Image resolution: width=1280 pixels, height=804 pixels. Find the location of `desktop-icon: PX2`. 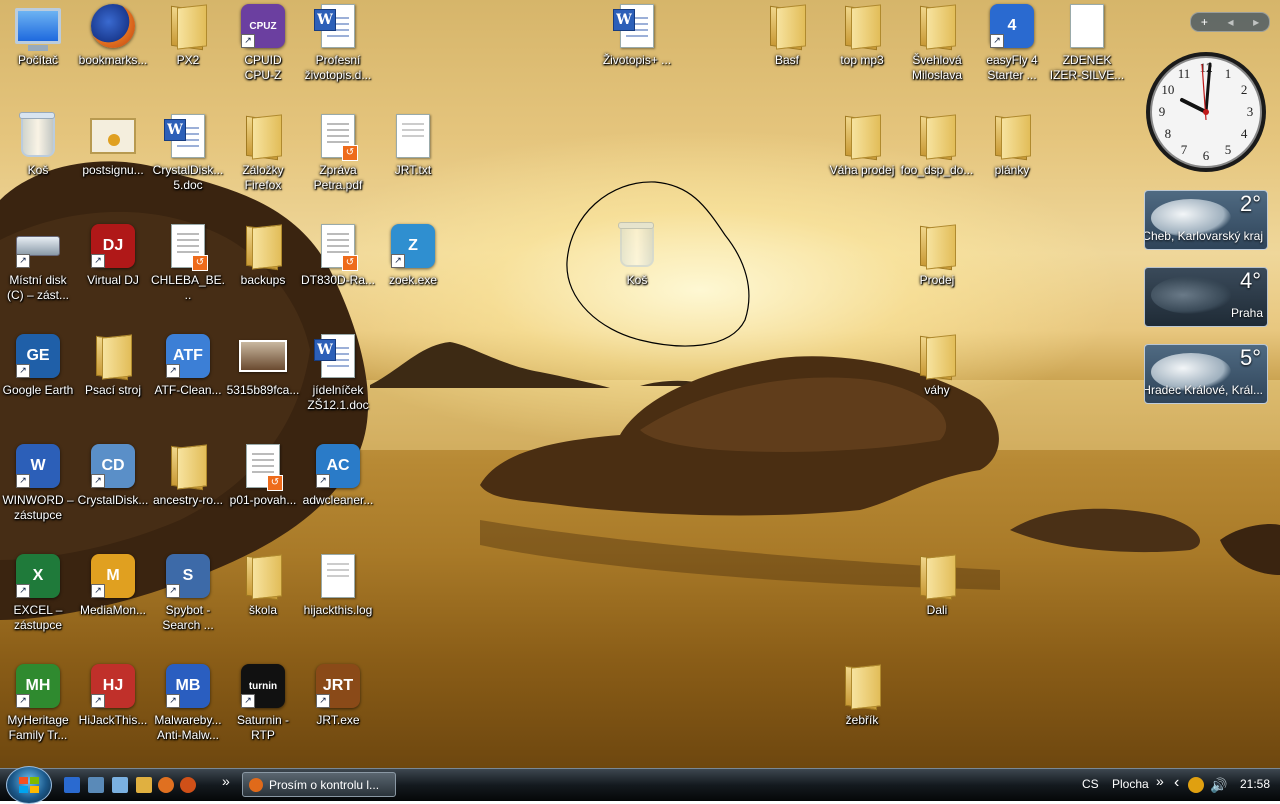

desktop-icon: PX2 is located at coordinates (188, 57).